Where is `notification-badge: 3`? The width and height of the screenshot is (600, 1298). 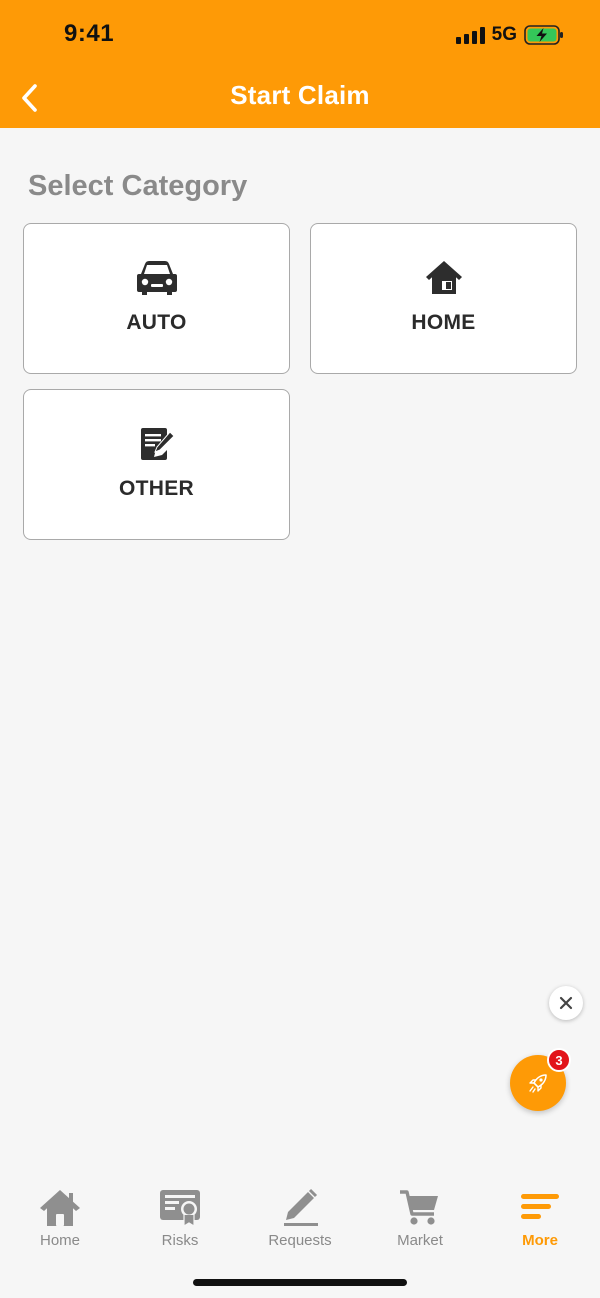
notification-badge: 3 is located at coordinates (559, 1060).